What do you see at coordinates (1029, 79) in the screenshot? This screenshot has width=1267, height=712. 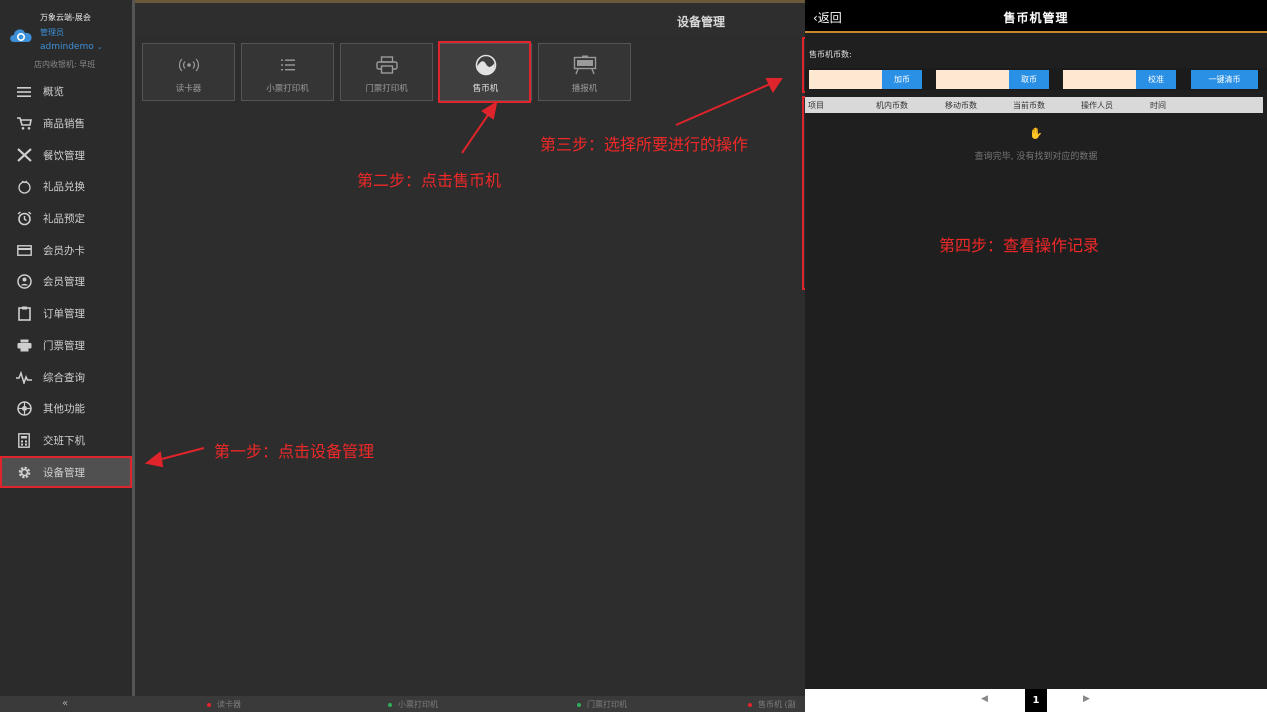 I see `take-coin-button: 取币` at bounding box center [1029, 79].